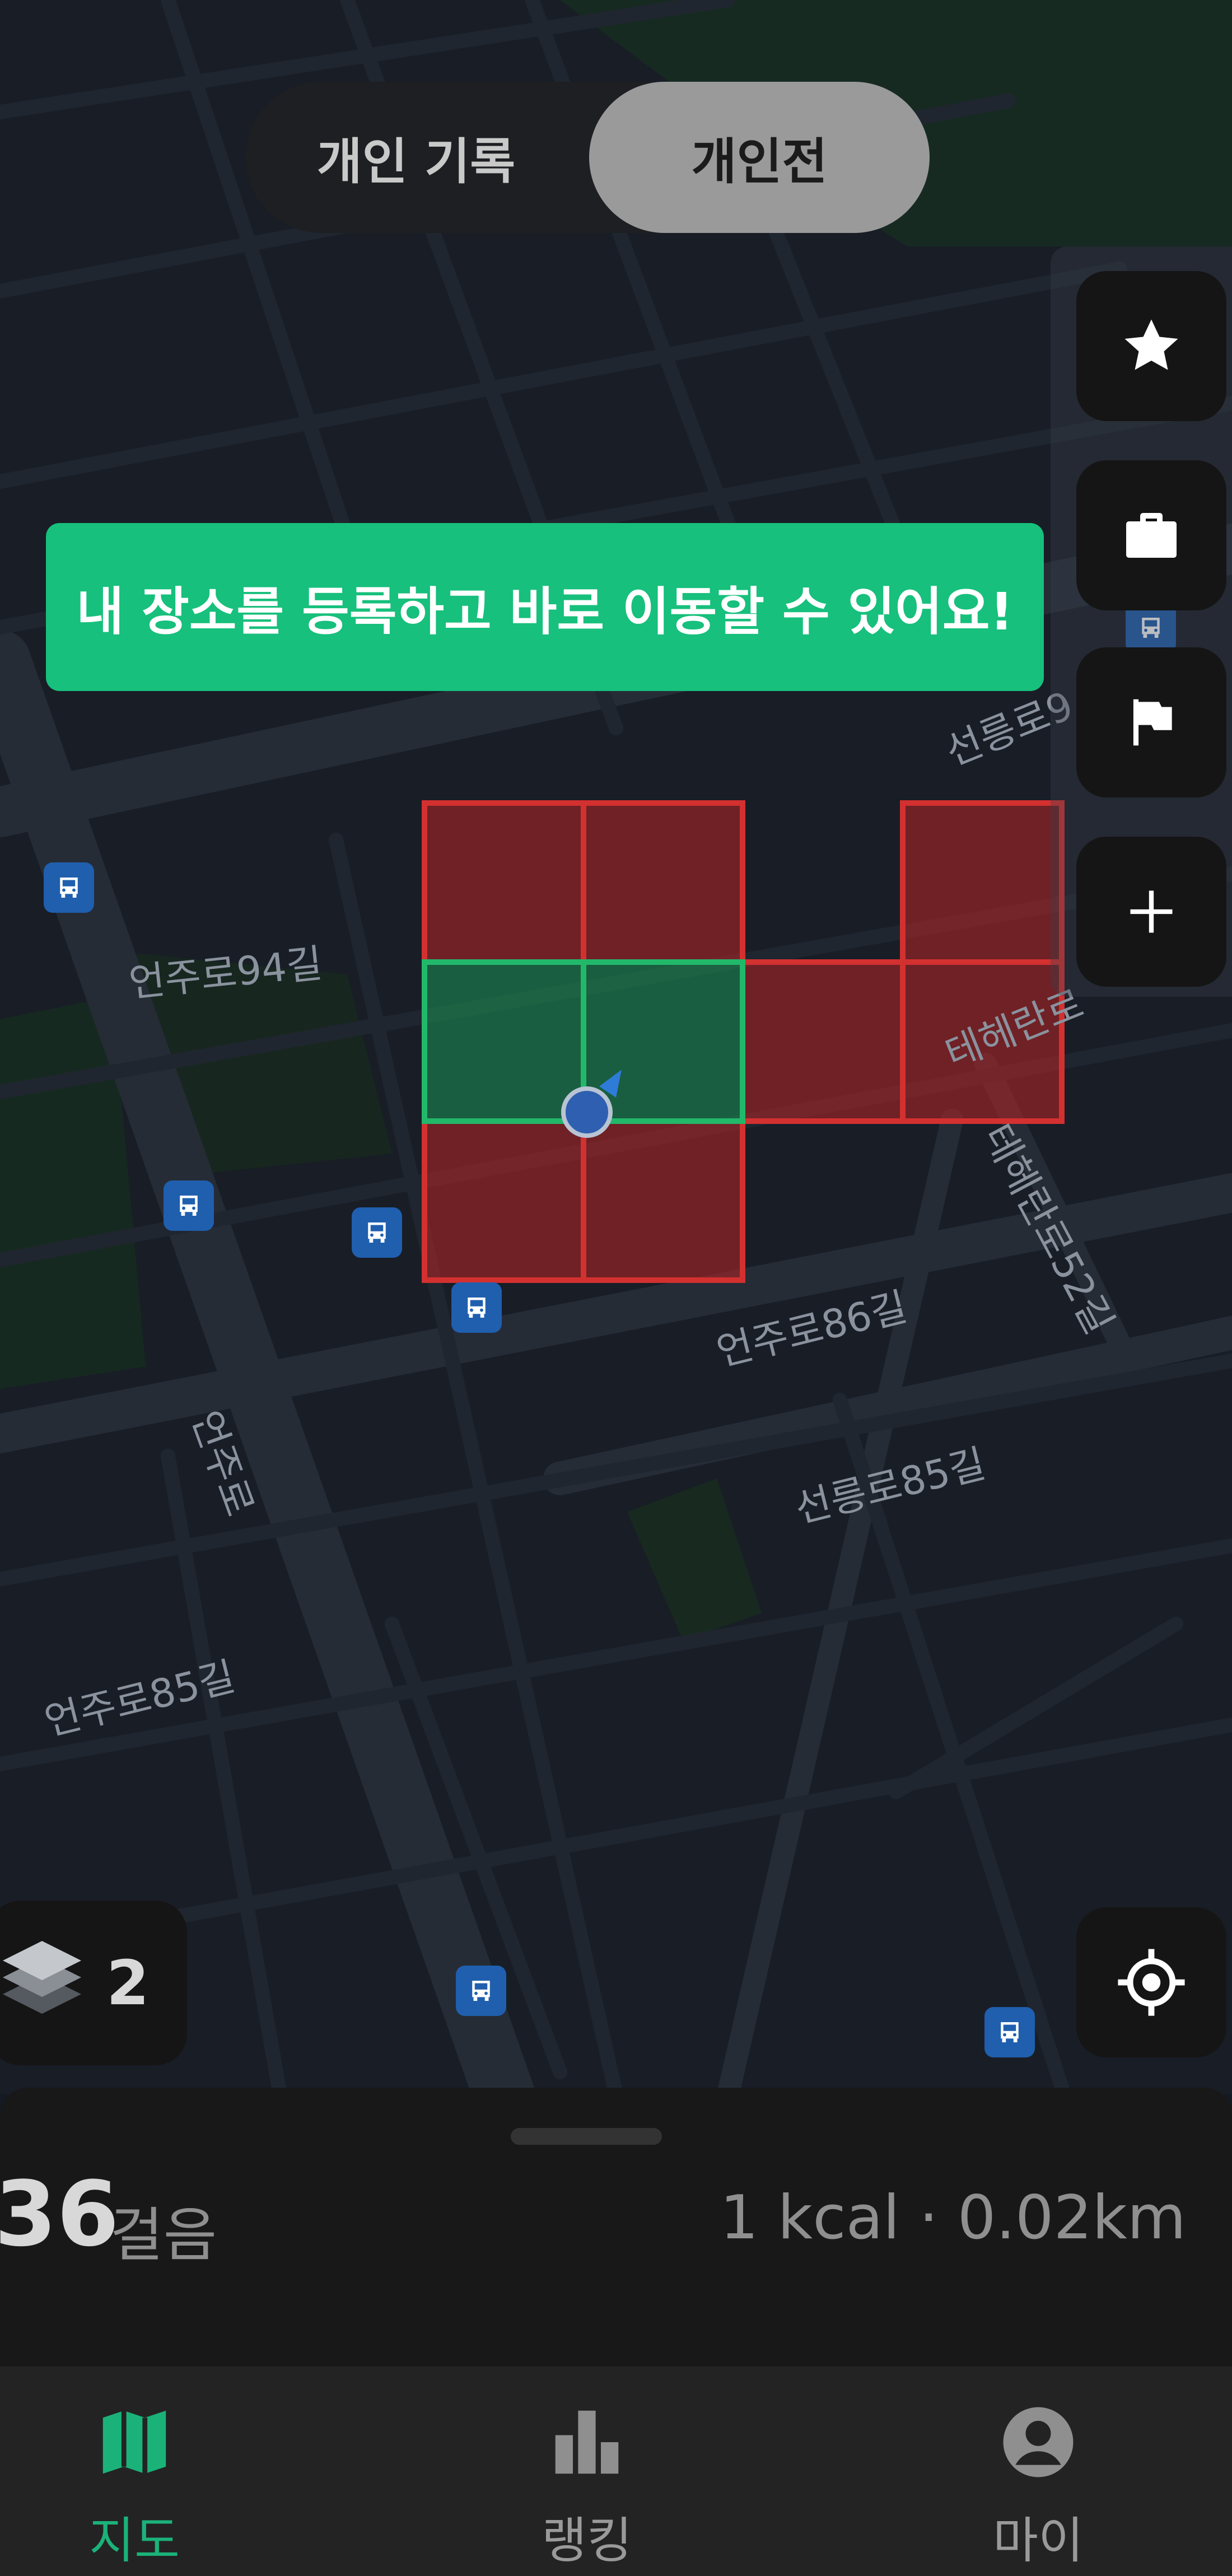 The image size is (1232, 2576). I want to click on map-icon, so click(134, 2442).